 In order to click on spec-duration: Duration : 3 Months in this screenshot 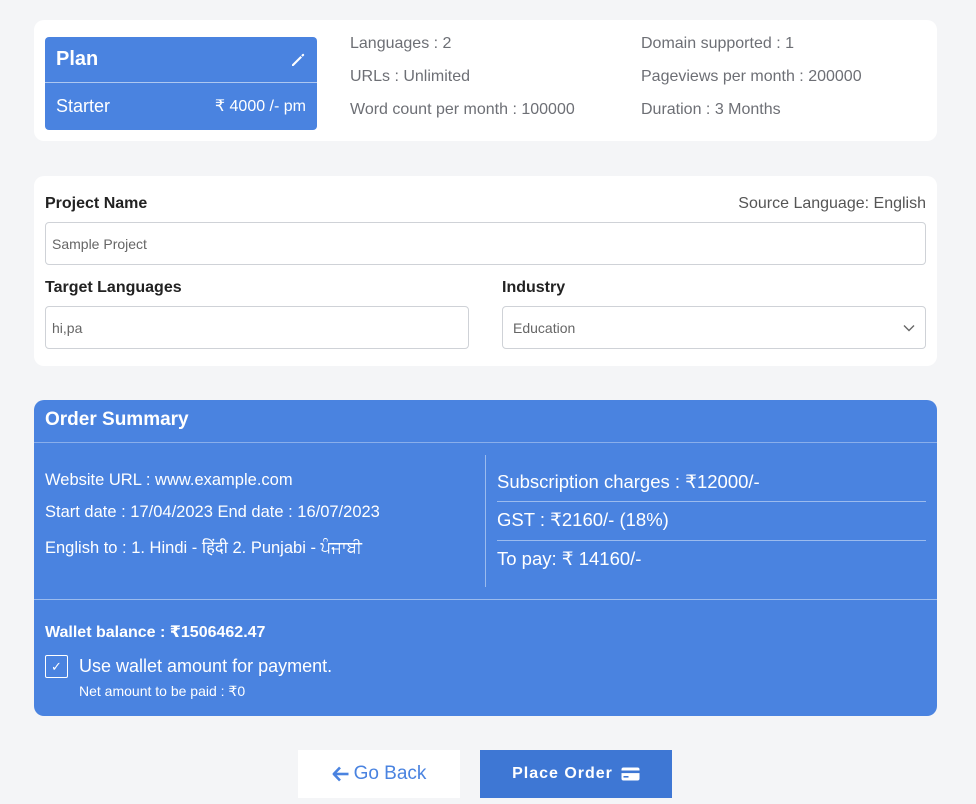, I will do `click(711, 109)`.